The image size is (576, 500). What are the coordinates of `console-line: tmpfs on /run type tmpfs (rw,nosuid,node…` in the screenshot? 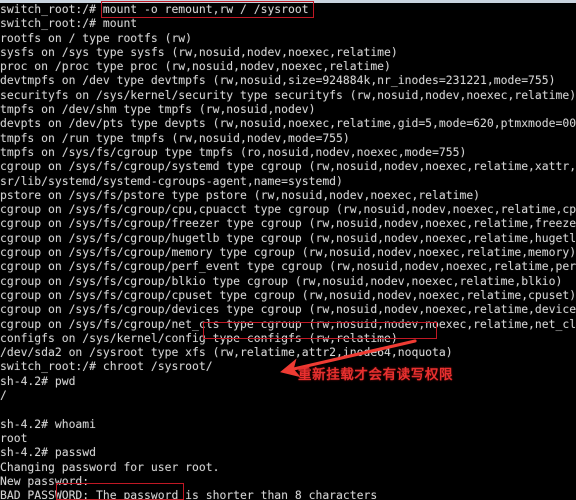 It's located at (175, 137).